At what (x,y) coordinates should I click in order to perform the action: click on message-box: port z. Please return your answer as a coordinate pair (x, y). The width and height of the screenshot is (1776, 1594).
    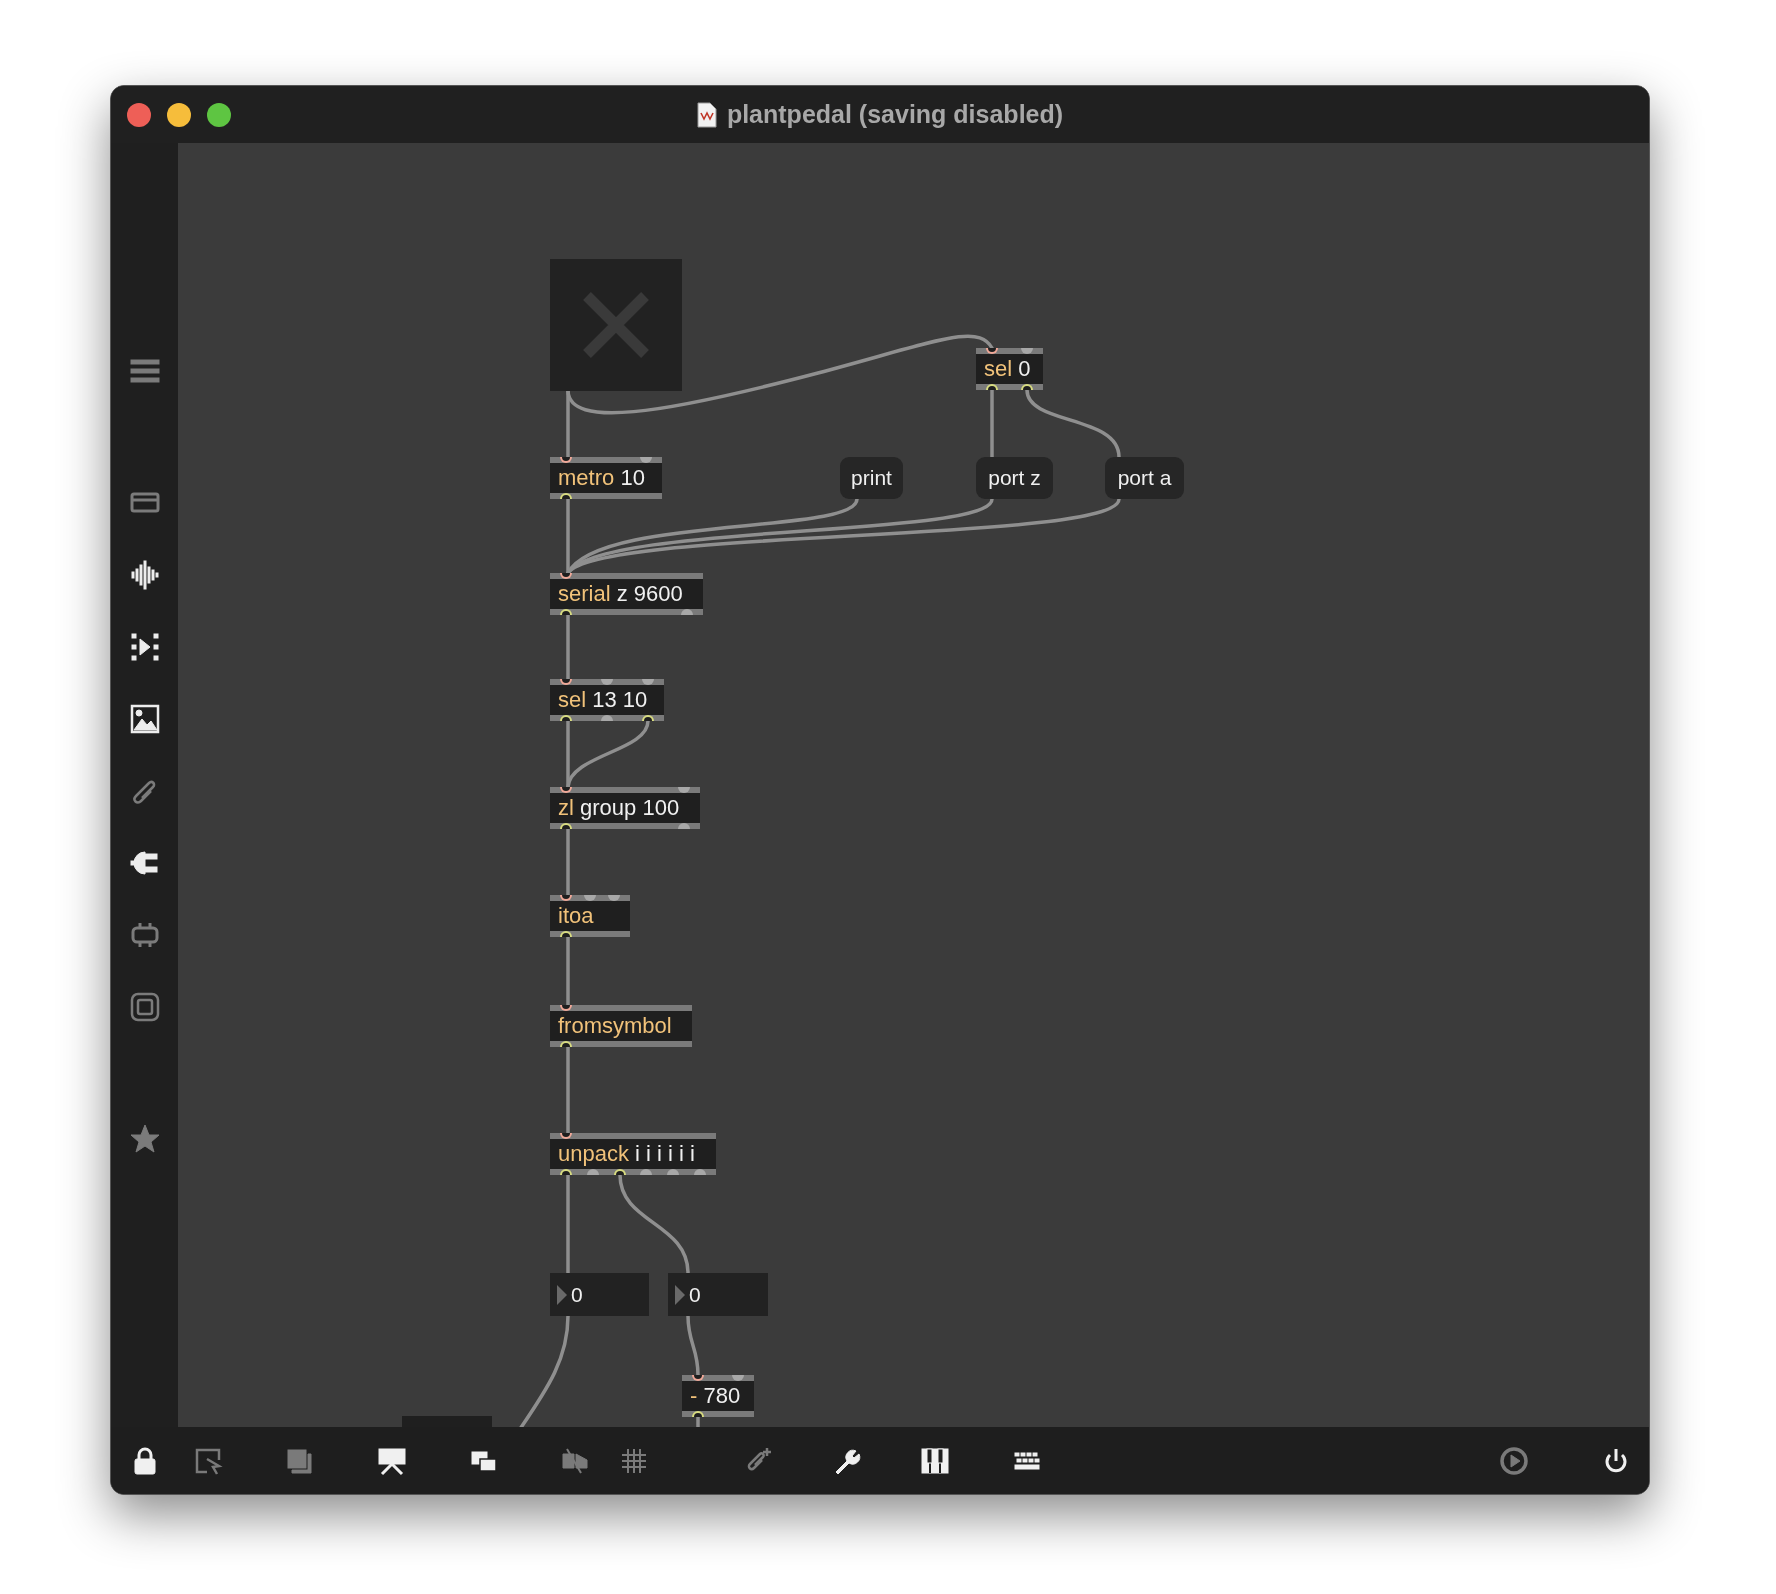
    Looking at the image, I should click on (1014, 478).